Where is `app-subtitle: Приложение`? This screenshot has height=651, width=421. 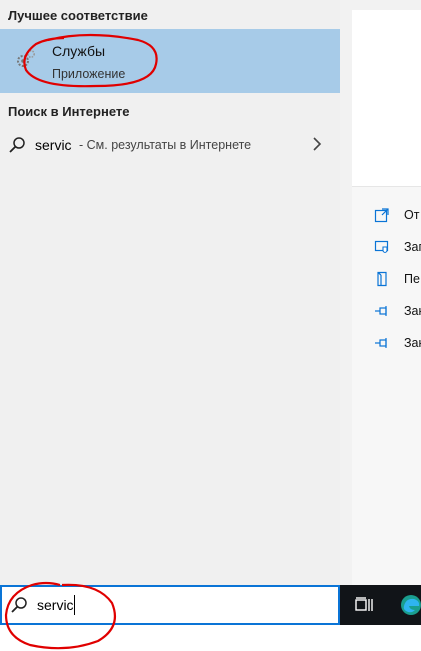
app-subtitle: Приложение is located at coordinates (89, 74).